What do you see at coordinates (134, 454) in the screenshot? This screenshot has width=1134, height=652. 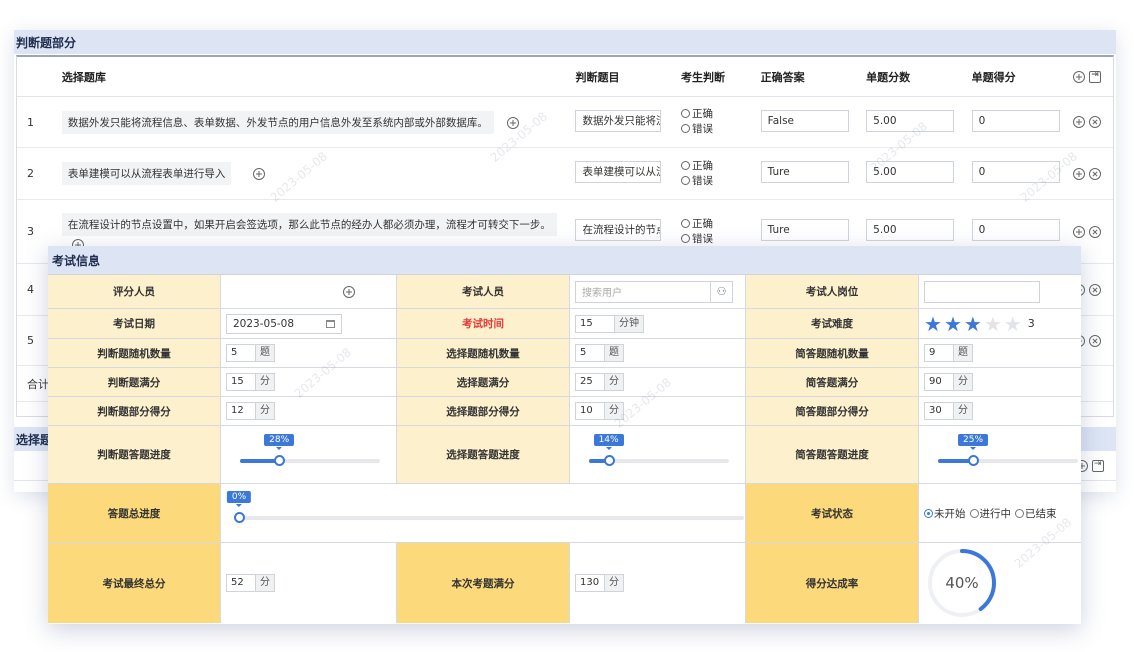 I see `judge-progress-label: 判断题答题进度` at bounding box center [134, 454].